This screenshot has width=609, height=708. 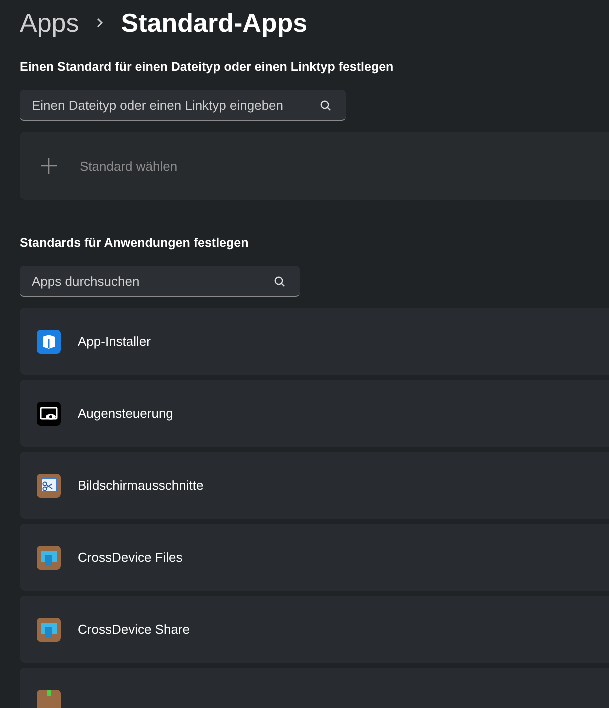 I want to click on eye-screen-icon, so click(x=49, y=414).